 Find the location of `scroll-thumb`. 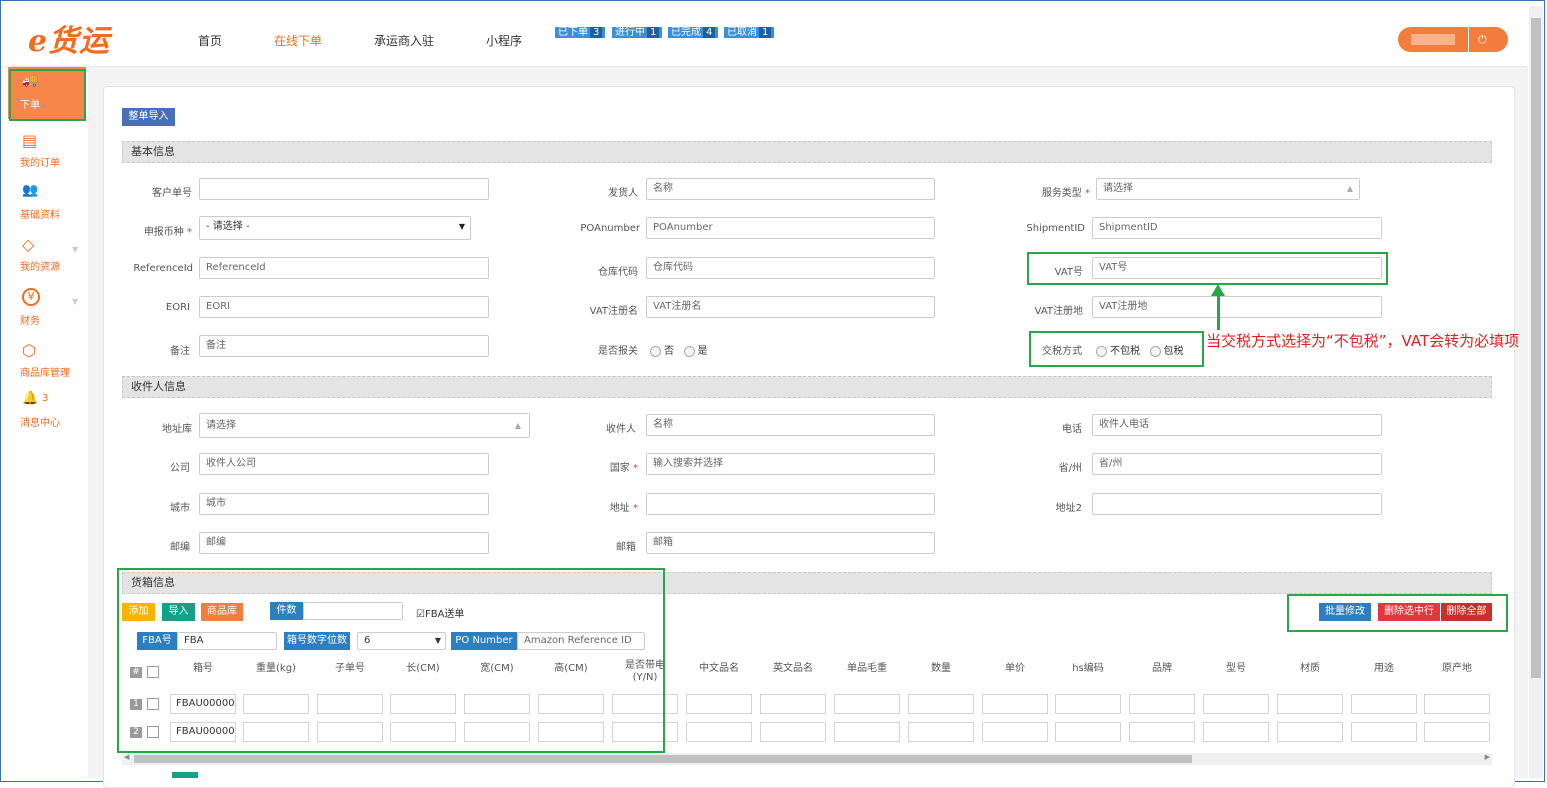

scroll-thumb is located at coordinates (663, 759).